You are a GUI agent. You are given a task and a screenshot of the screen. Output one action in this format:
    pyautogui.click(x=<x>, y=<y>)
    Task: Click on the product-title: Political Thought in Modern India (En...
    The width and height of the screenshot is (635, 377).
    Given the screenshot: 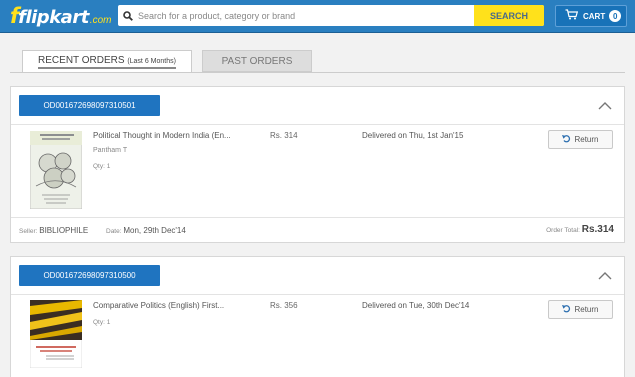 What is the action you would take?
    pyautogui.click(x=168, y=135)
    